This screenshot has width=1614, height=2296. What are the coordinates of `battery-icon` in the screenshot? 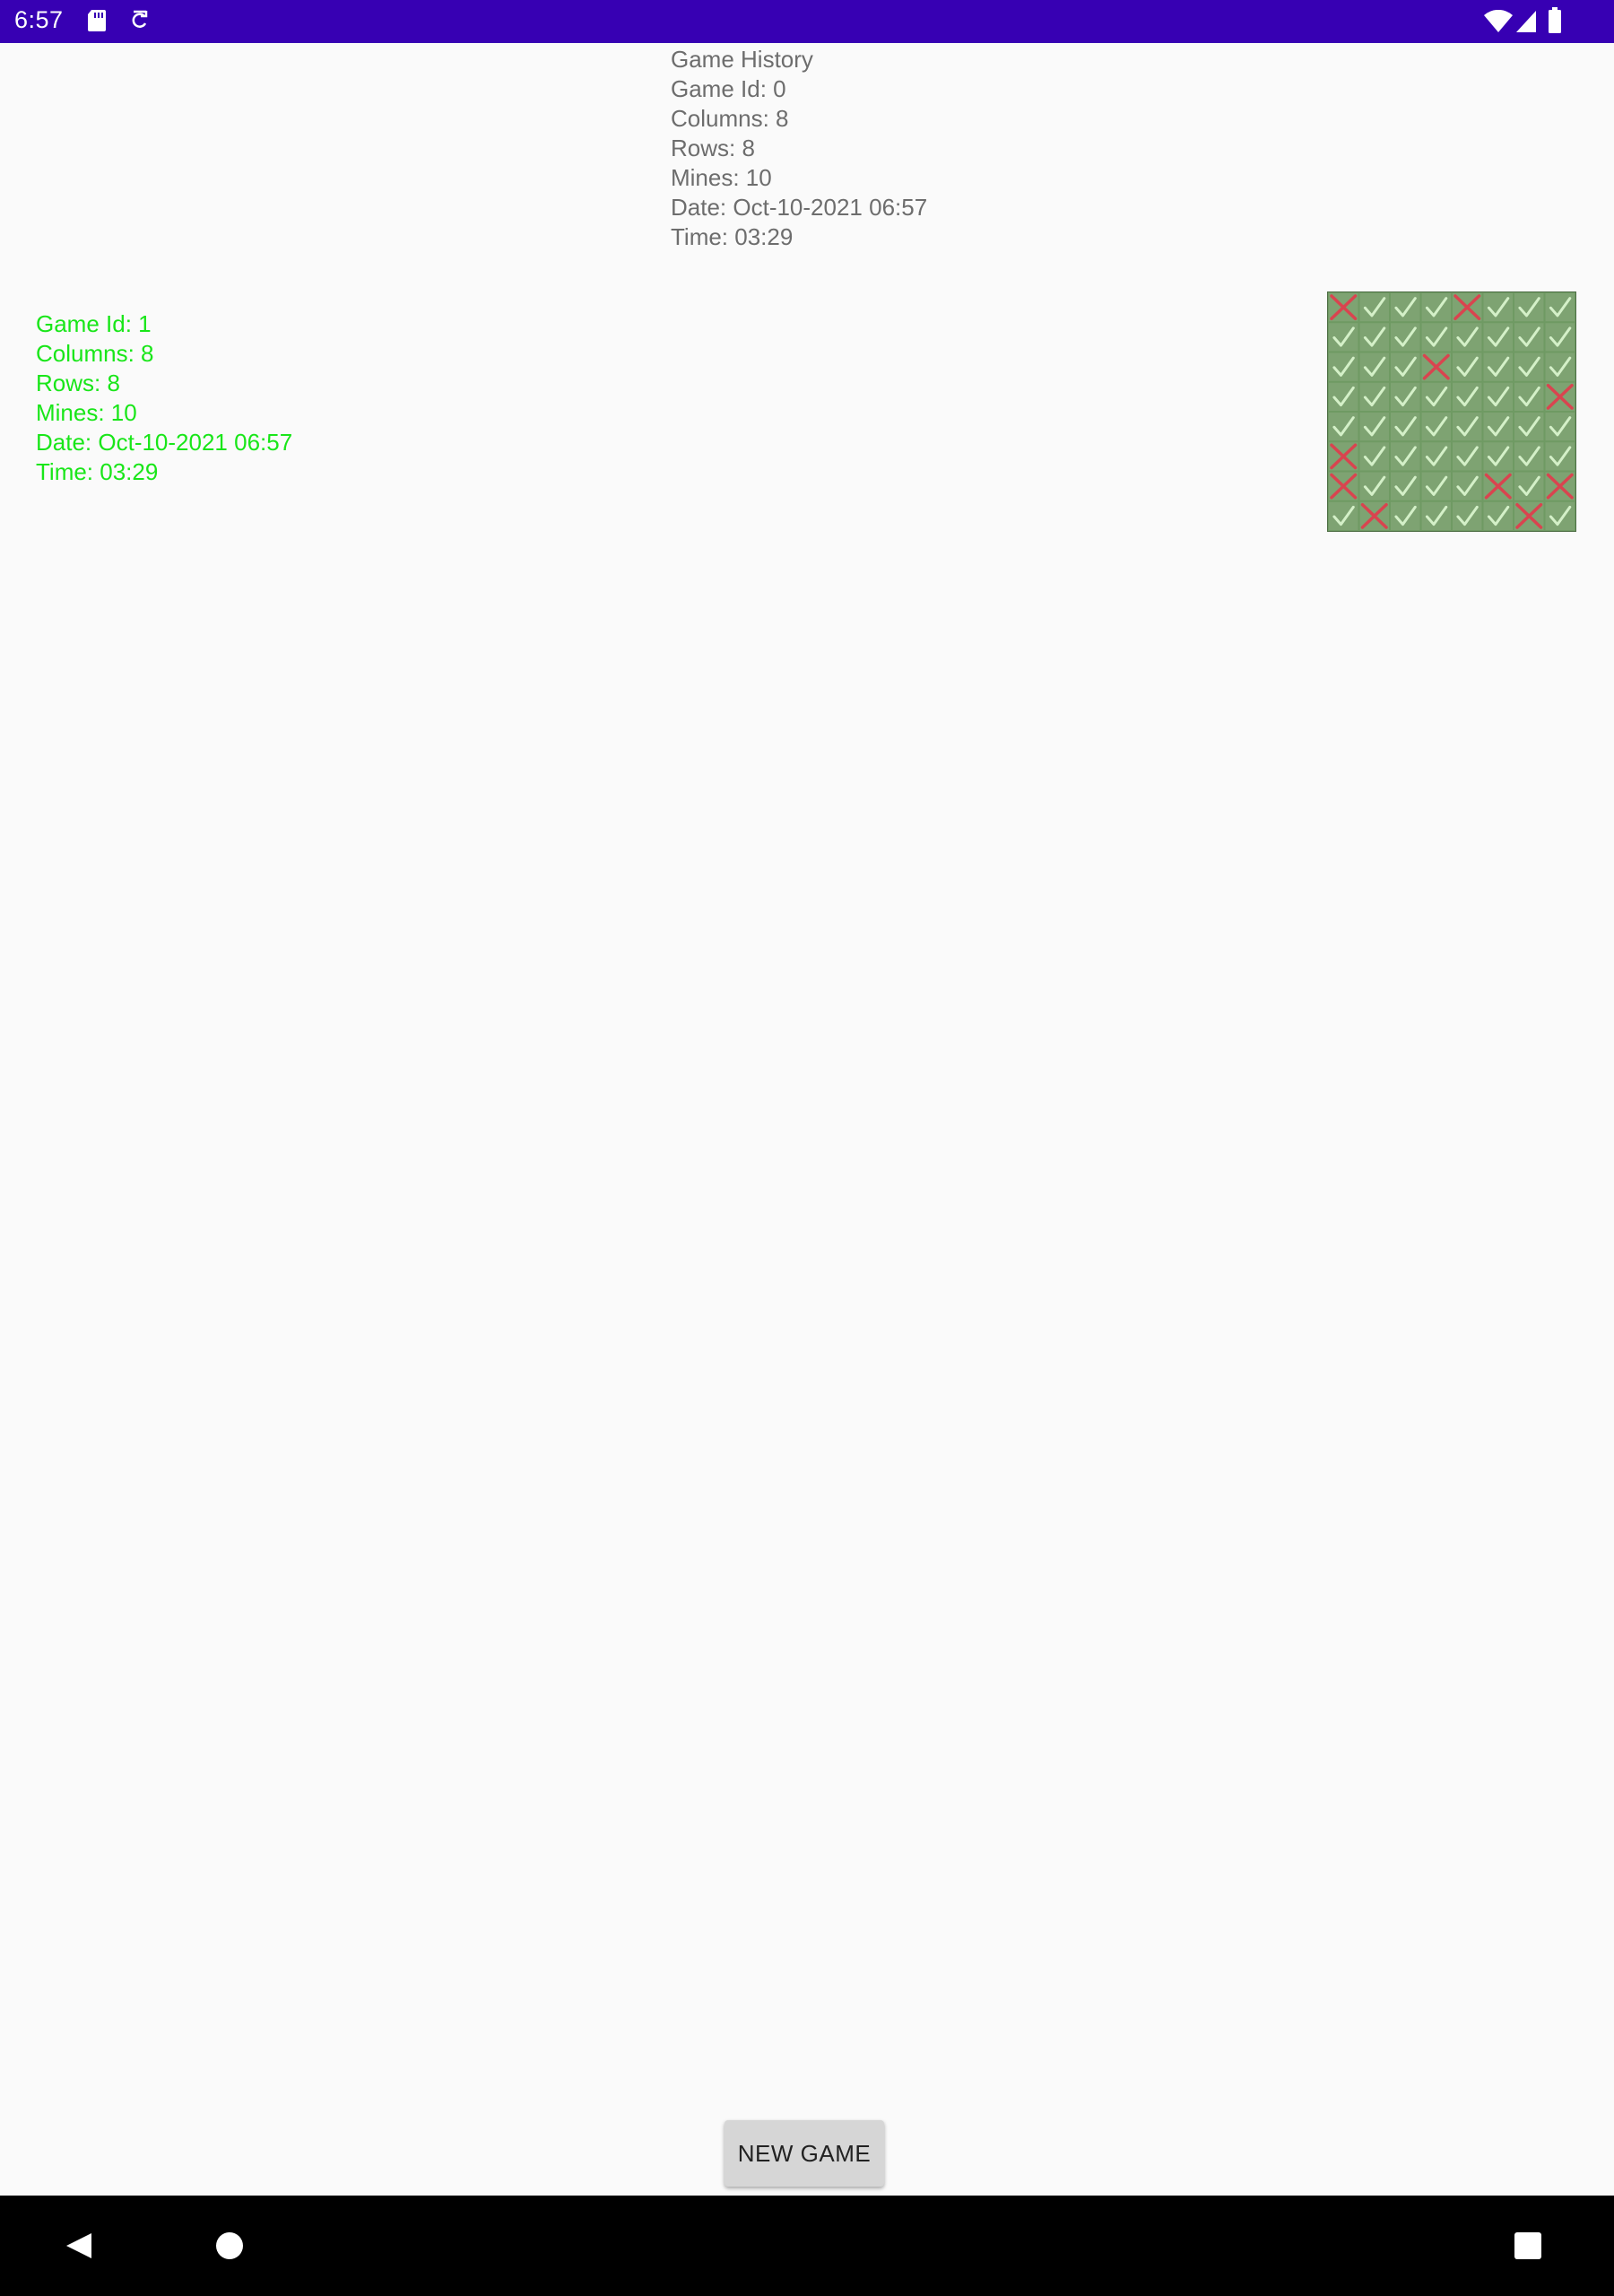 It's located at (1555, 23).